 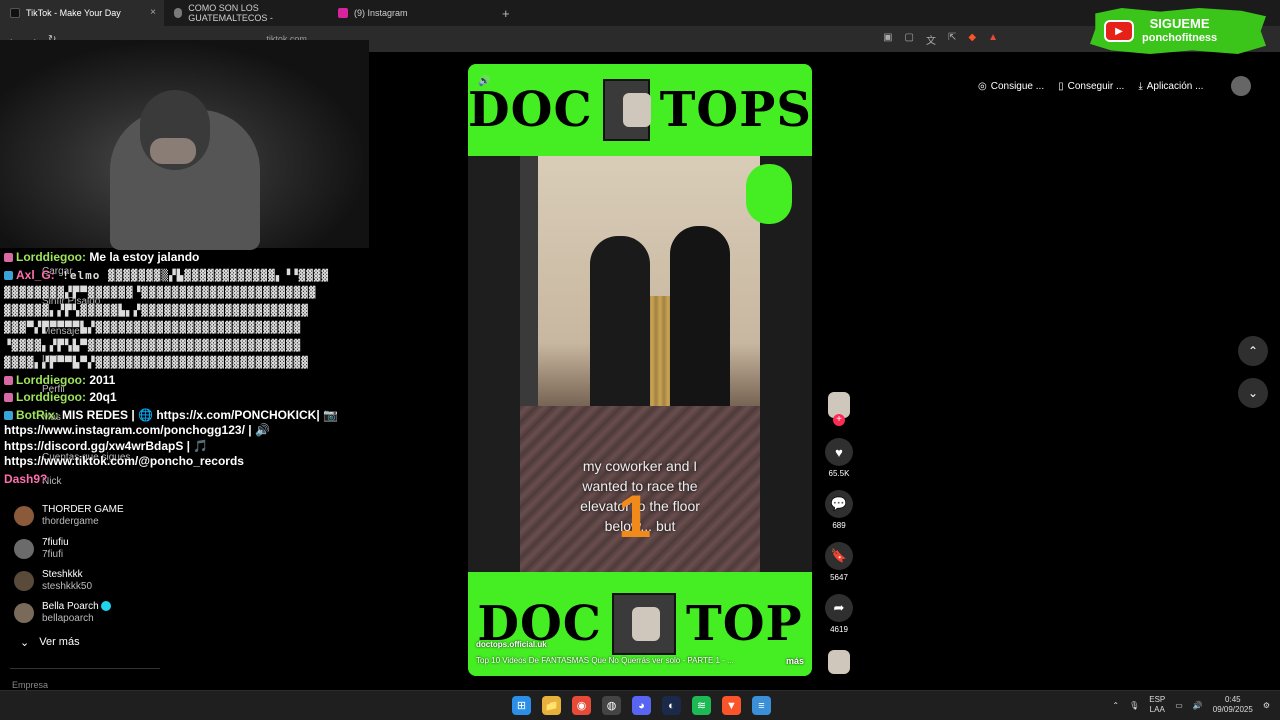 I want to click on translate-icon: 文, so click(x=931, y=39).